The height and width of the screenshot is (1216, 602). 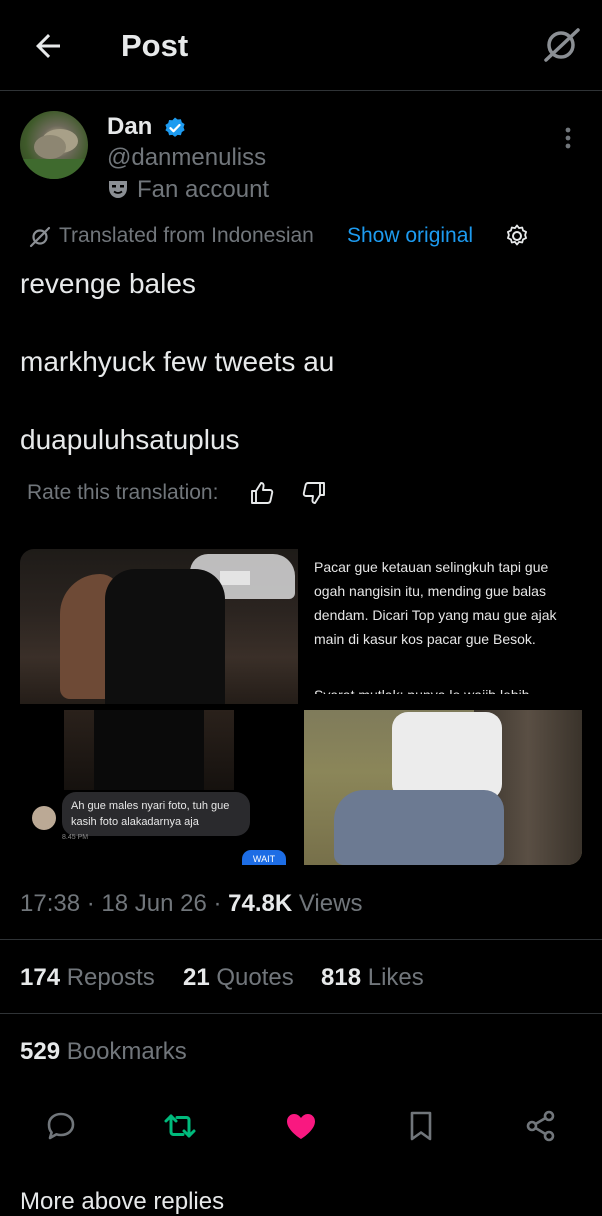 I want to click on gear-icon, so click(x=517, y=236).